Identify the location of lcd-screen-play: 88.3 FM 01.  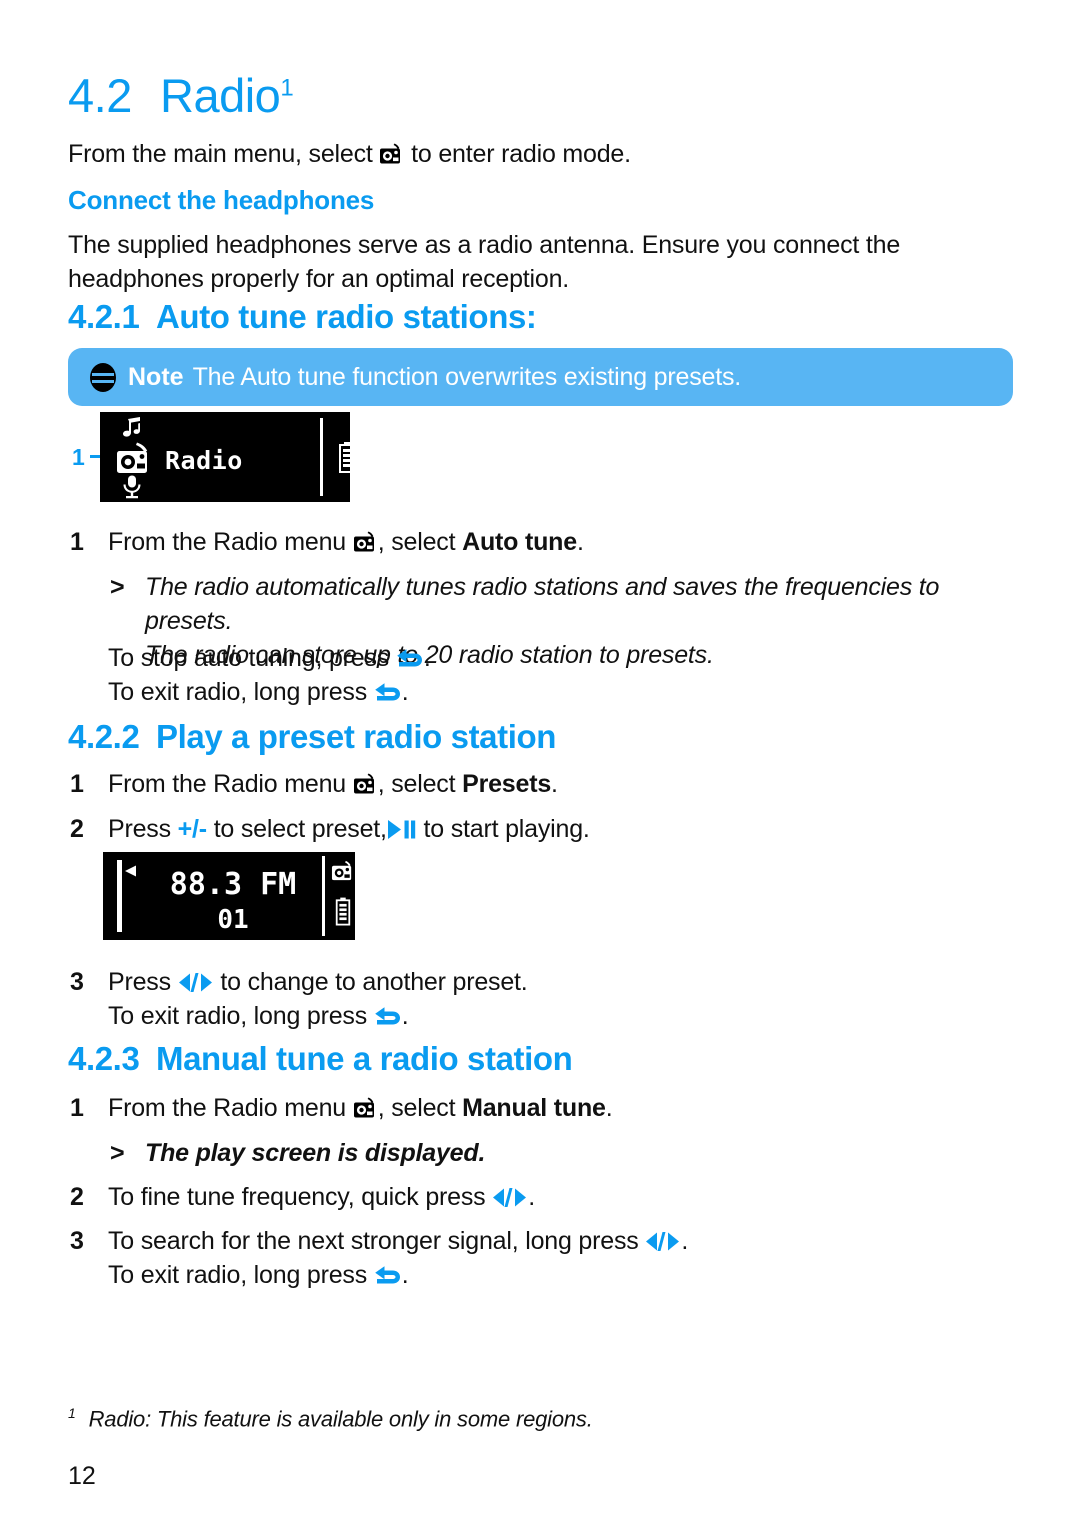
(229, 896).